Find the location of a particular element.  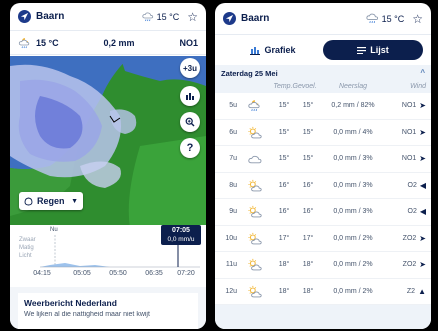

selected-time-box: 07:05 0,0 mm/u is located at coordinates (181, 235).